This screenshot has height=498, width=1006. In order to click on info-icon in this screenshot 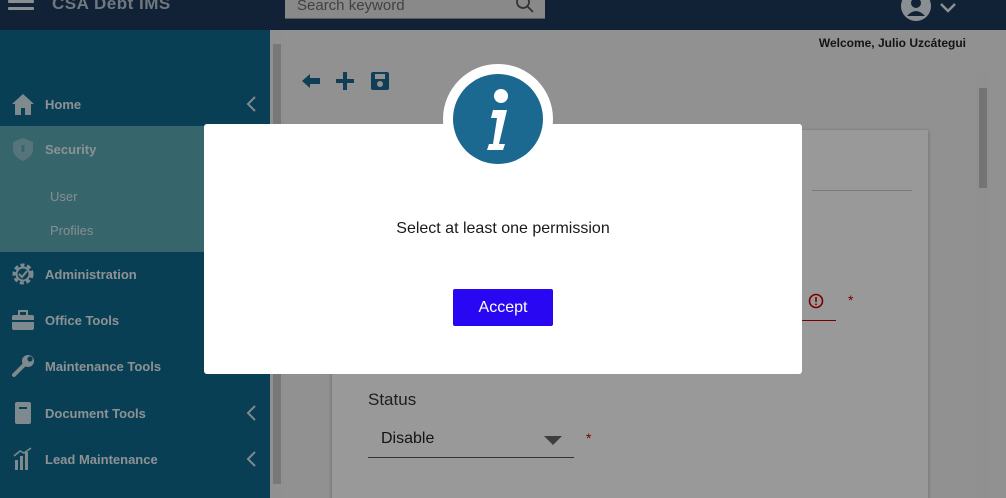, I will do `click(498, 119)`.